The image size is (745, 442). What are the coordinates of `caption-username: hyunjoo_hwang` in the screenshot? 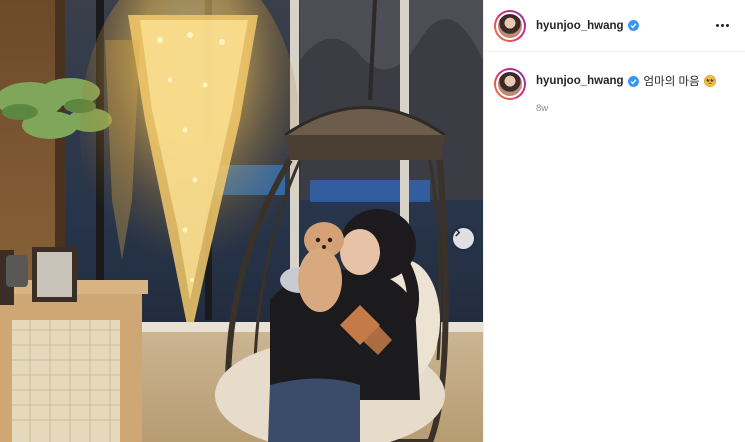 It's located at (580, 81).